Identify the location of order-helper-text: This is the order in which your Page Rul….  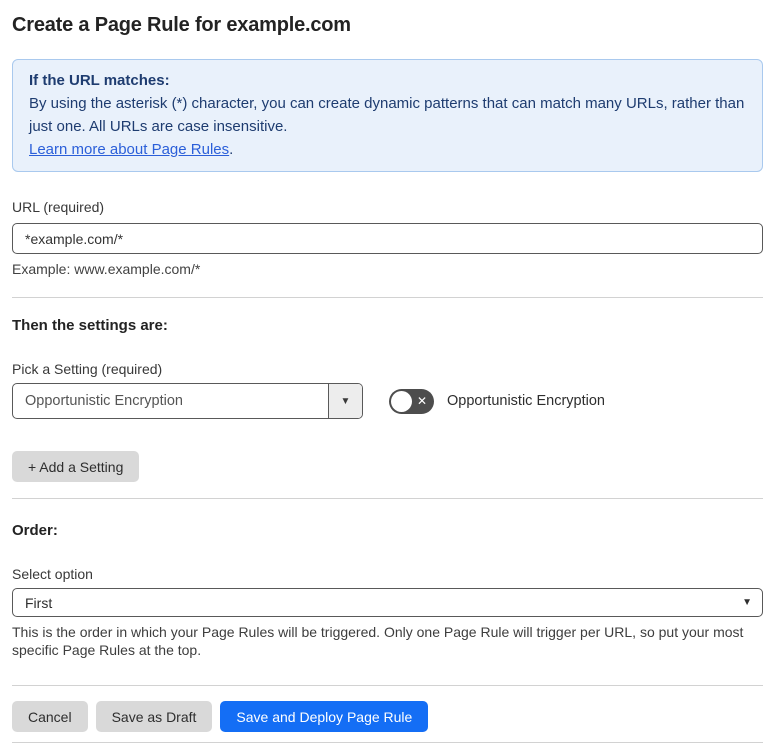
(378, 641).